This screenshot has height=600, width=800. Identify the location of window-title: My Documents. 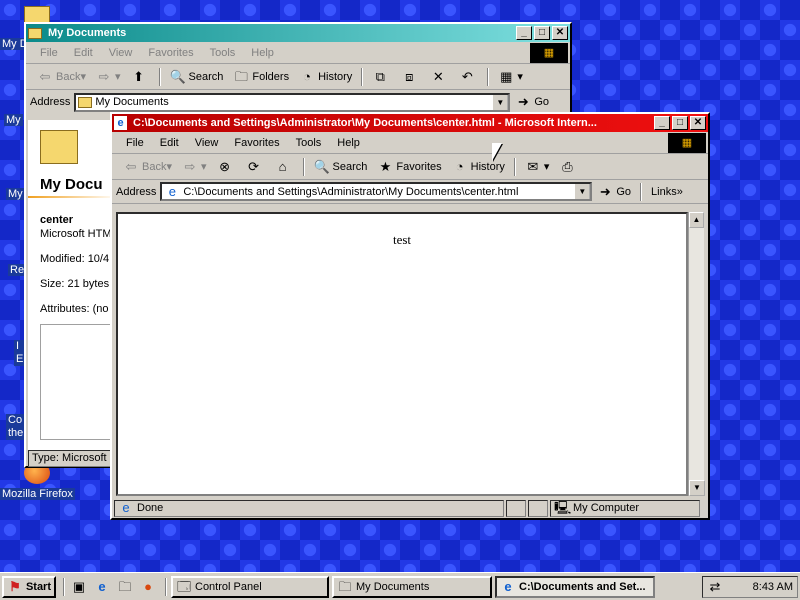
(87, 33).